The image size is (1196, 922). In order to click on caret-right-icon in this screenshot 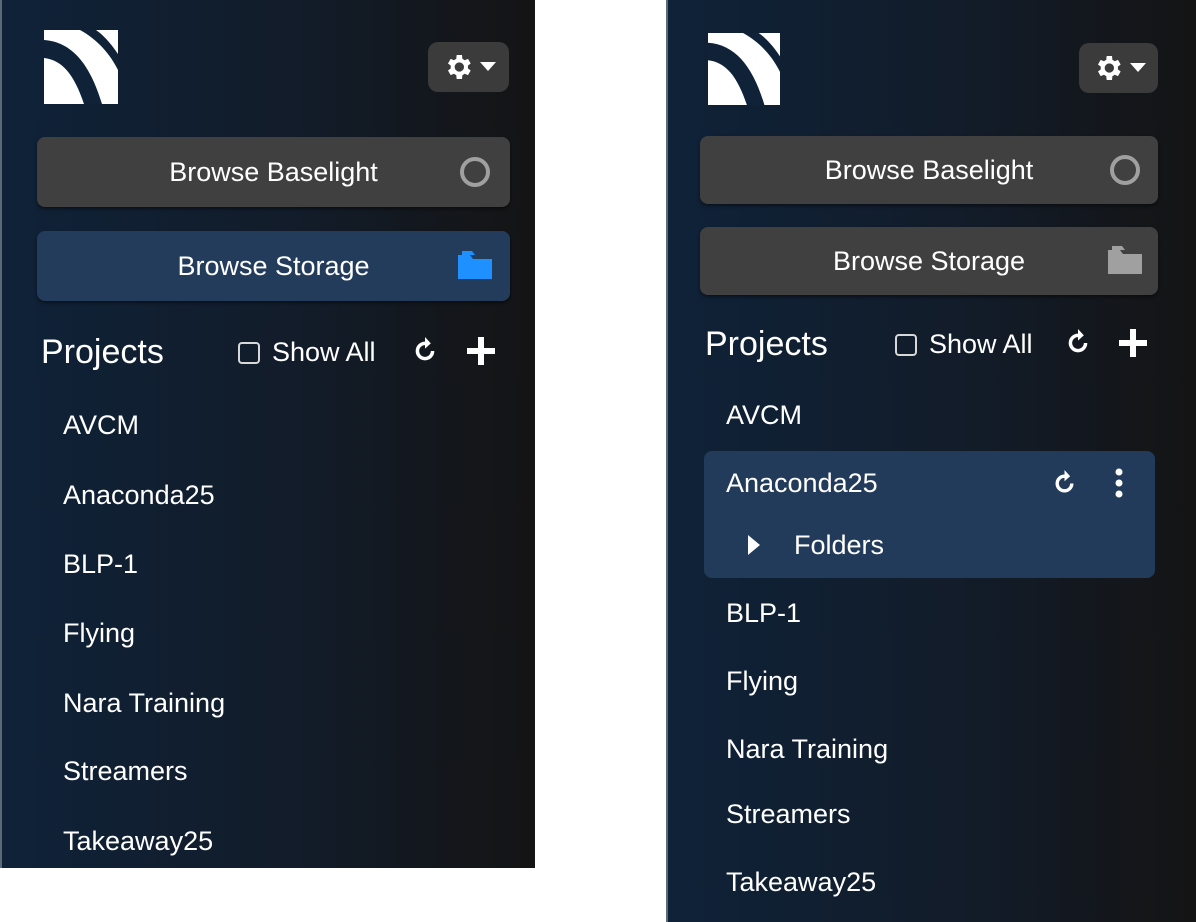, I will do `click(754, 545)`.